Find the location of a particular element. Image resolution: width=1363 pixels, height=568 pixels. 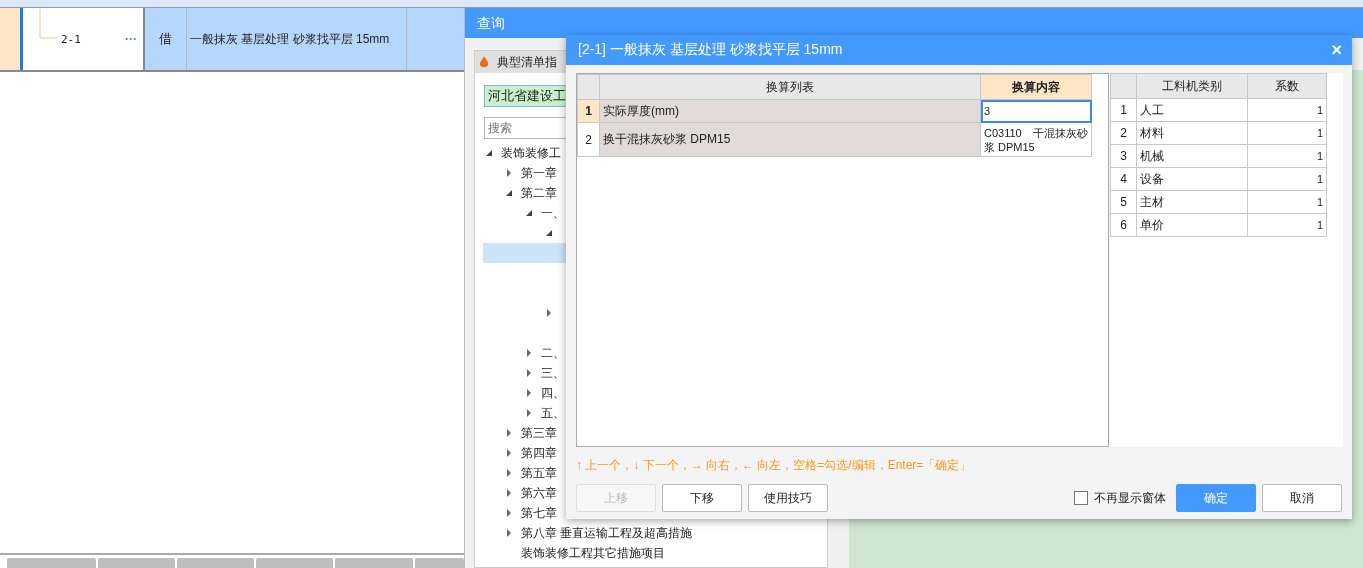

tree-label: 第八章 垂直运输工程及超高措施 is located at coordinates (607, 533).